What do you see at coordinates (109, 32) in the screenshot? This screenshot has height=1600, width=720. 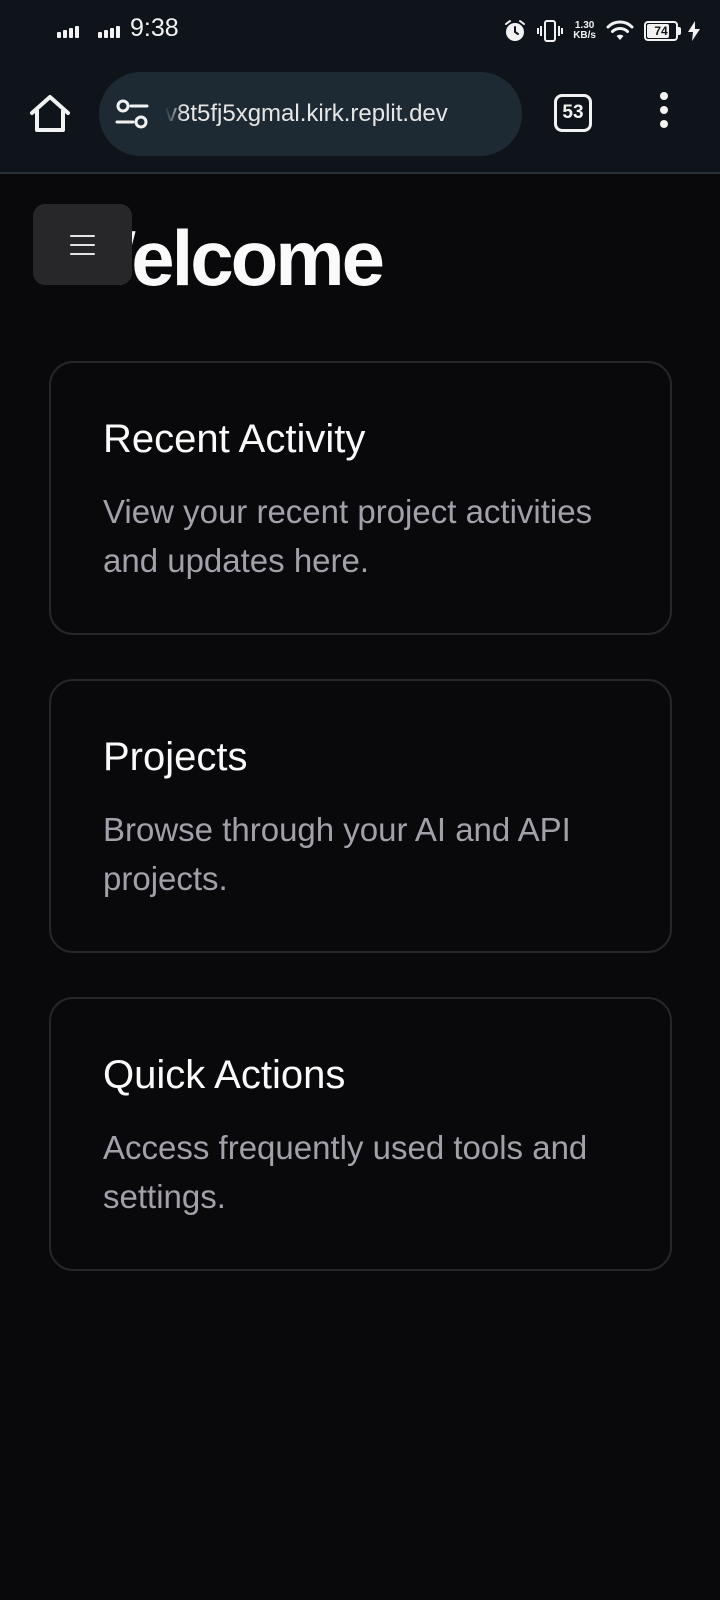 I see `signal-strength-icon-sim2` at bounding box center [109, 32].